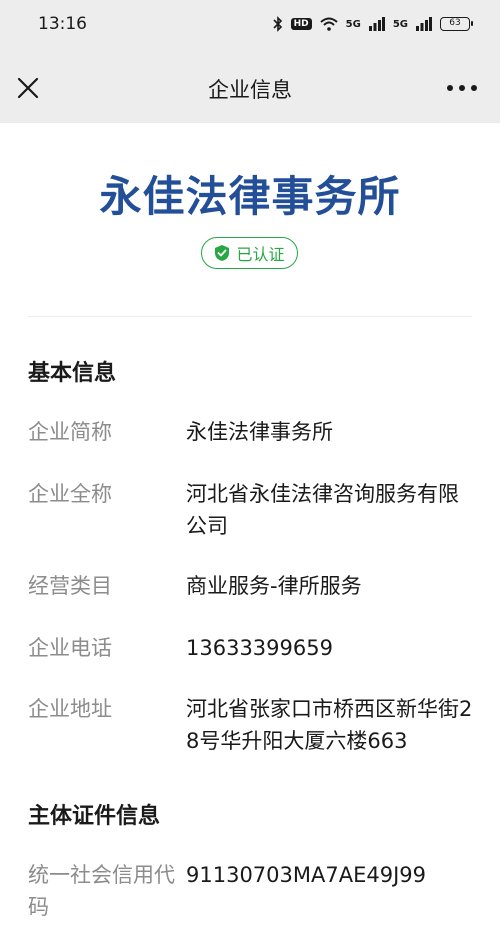  I want to click on wifi-icon, so click(328, 24).